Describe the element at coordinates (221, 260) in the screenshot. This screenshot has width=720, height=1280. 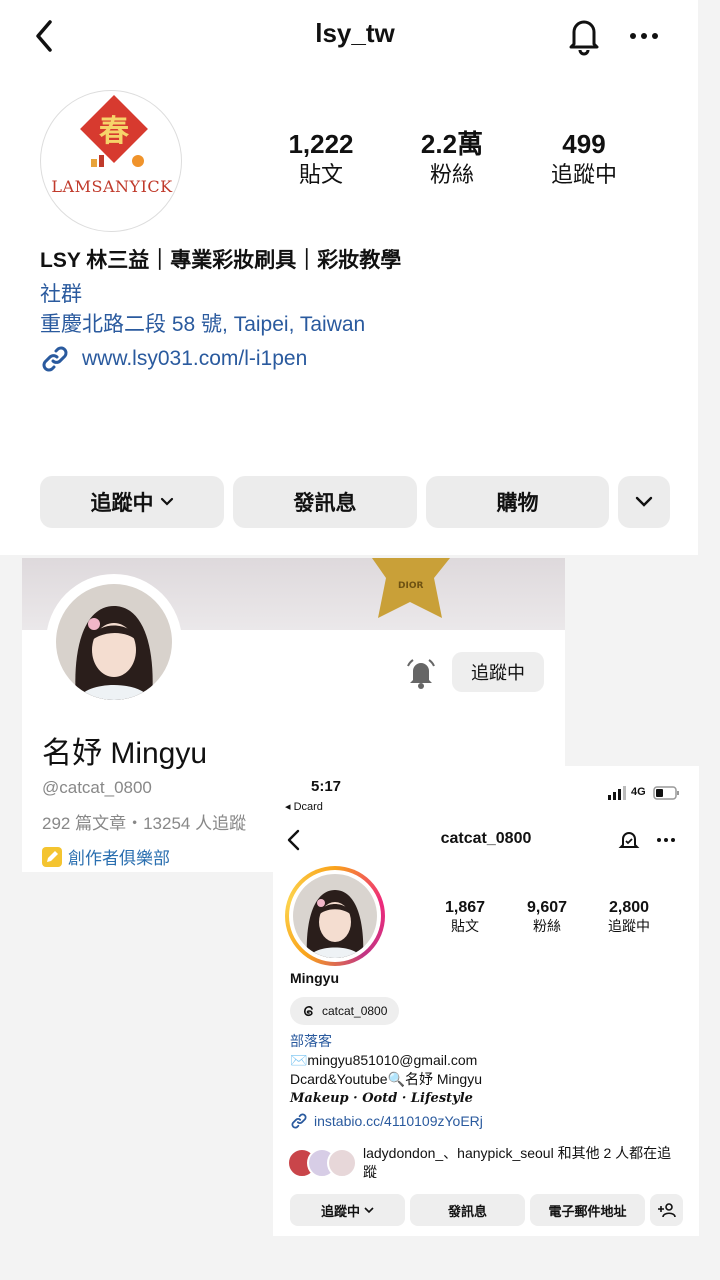
I see `profile-display-name: LSY 林三益｜專業彩妝刷具｜彩妝教學` at that location.